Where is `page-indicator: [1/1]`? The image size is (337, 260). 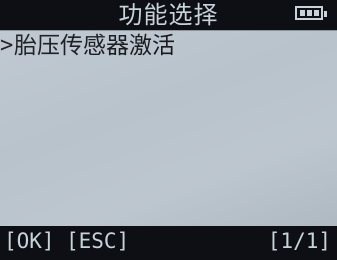
page-indicator: [1/1] is located at coordinates (299, 241).